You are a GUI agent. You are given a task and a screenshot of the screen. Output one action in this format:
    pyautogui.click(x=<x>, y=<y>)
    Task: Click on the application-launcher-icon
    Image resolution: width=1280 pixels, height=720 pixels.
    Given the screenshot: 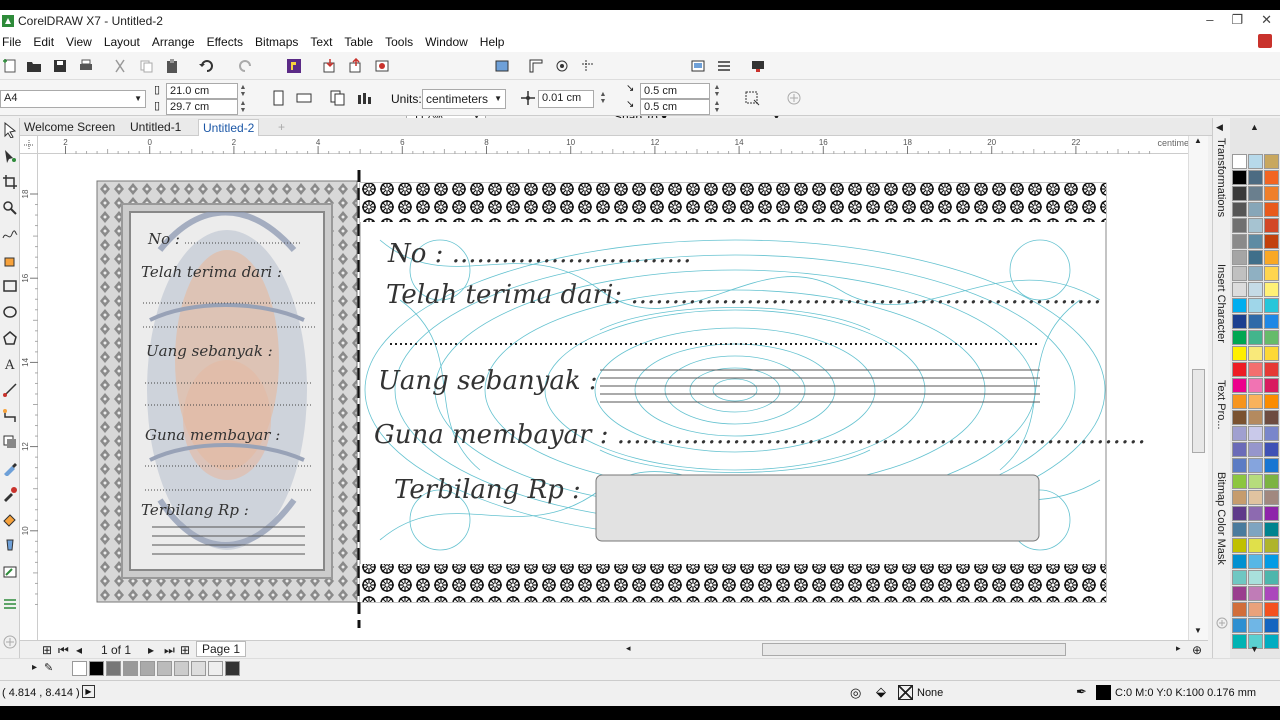 What is the action you would take?
    pyautogui.click(x=758, y=66)
    